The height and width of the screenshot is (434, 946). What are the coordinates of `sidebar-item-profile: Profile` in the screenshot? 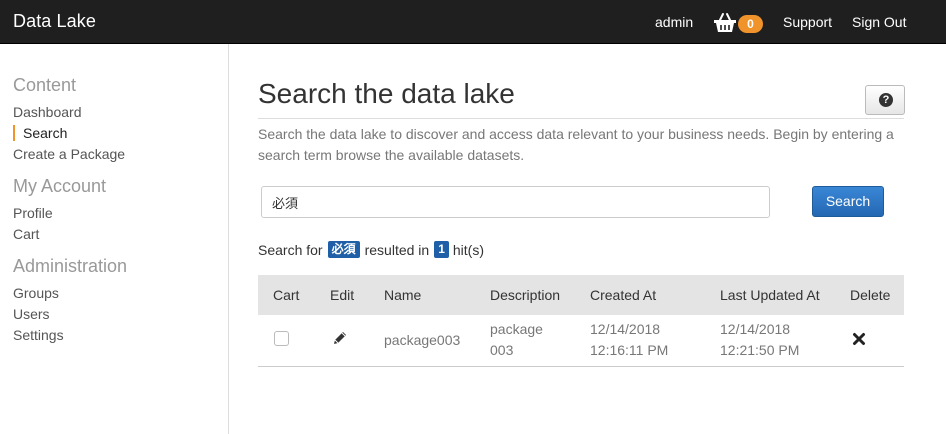 It's located at (33, 213).